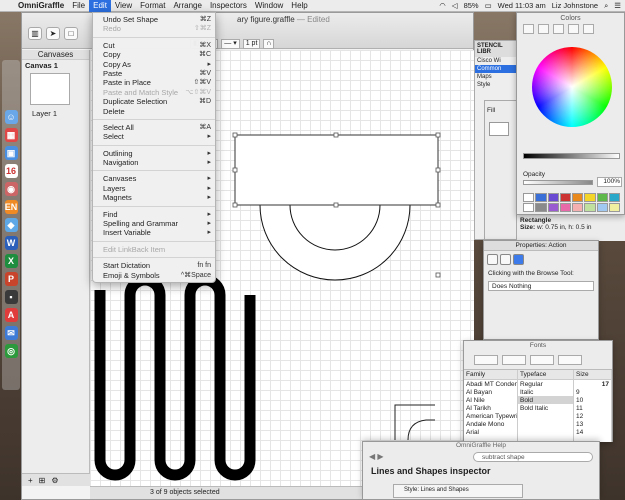  I want to click on font-family-item: Arial, so click(490, 432).